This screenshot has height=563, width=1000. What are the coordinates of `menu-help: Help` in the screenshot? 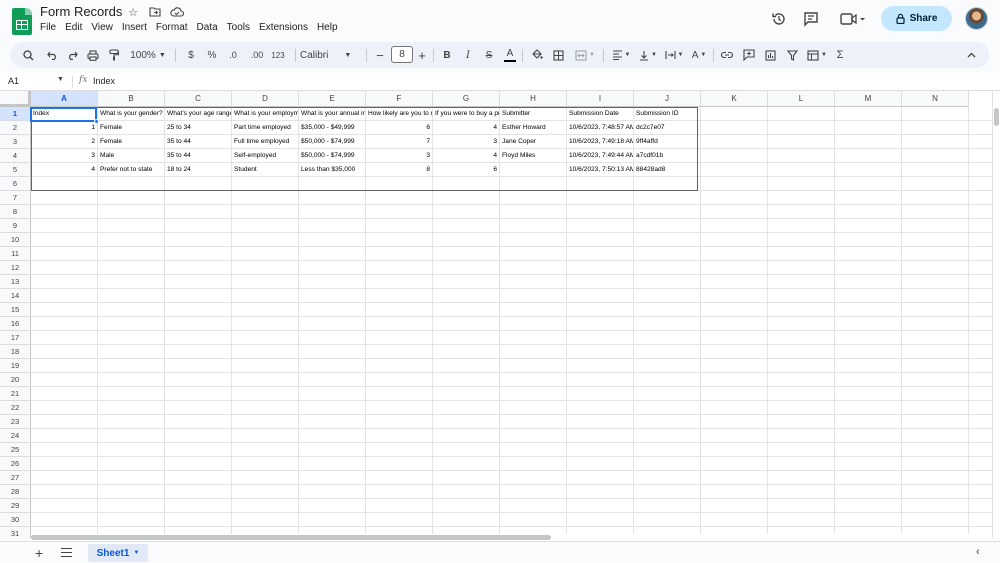 It's located at (330, 27).